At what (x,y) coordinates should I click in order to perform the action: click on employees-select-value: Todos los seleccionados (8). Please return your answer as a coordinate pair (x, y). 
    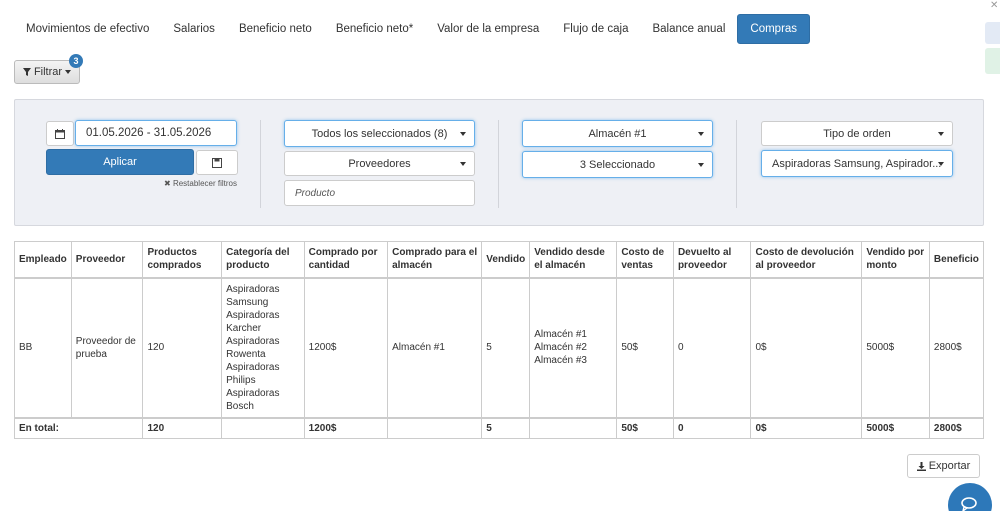
    Looking at the image, I should click on (379, 133).